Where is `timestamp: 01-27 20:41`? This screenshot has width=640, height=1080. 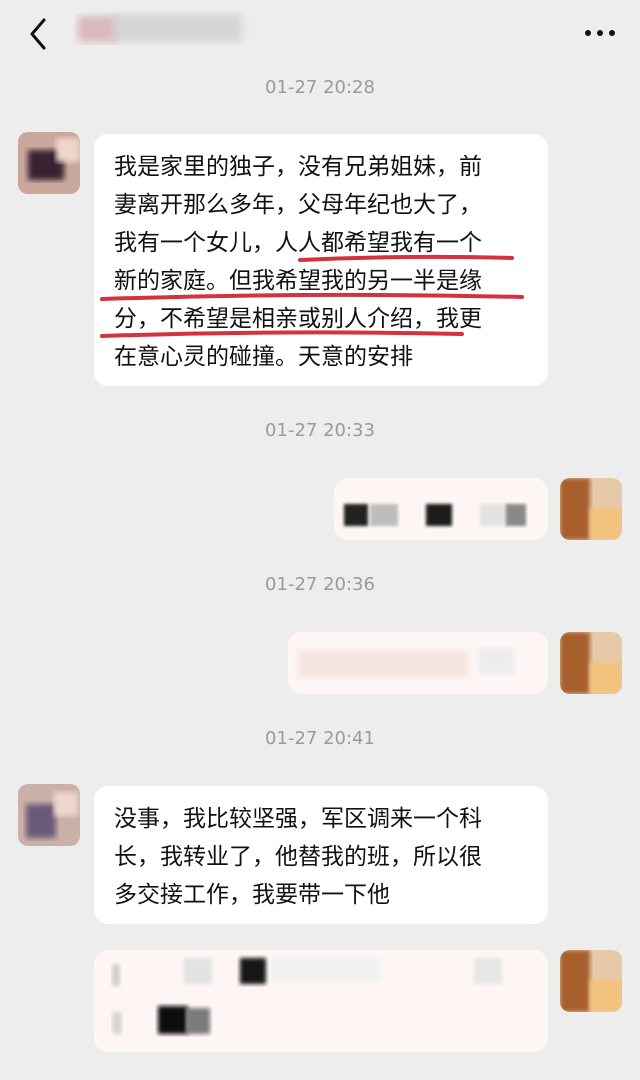 timestamp: 01-27 20:41 is located at coordinates (320, 738).